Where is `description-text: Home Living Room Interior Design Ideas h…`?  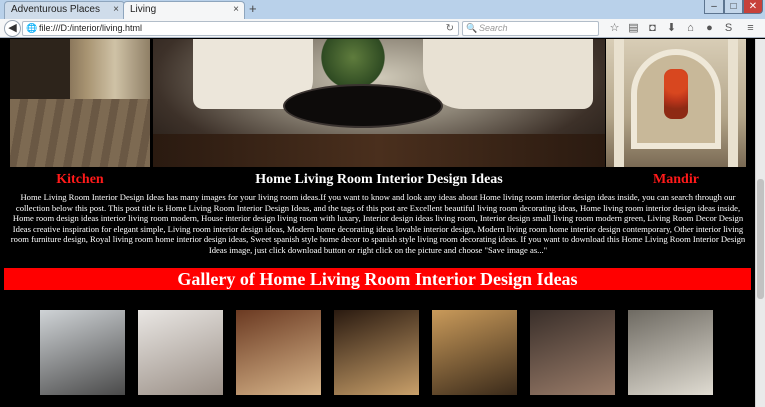 description-text: Home Living Room Interior Design Ideas h… is located at coordinates (378, 223).